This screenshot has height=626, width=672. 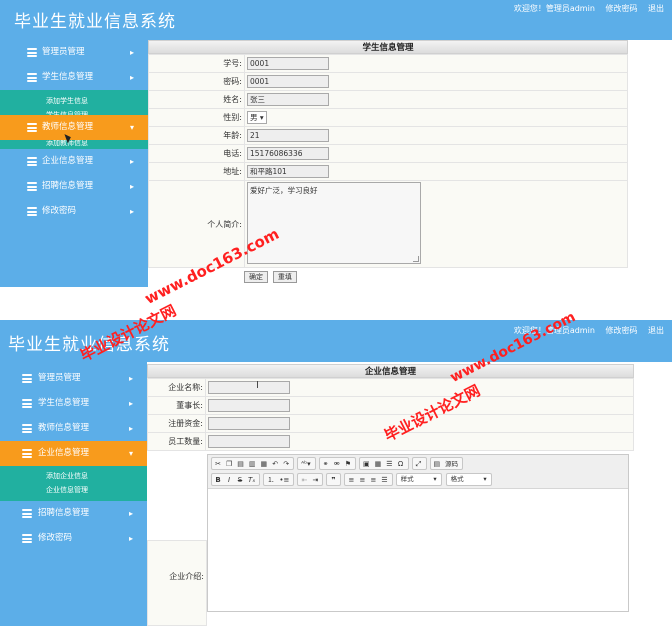 What do you see at coordinates (249, 405) in the screenshot?
I see `chairman-input` at bounding box center [249, 405].